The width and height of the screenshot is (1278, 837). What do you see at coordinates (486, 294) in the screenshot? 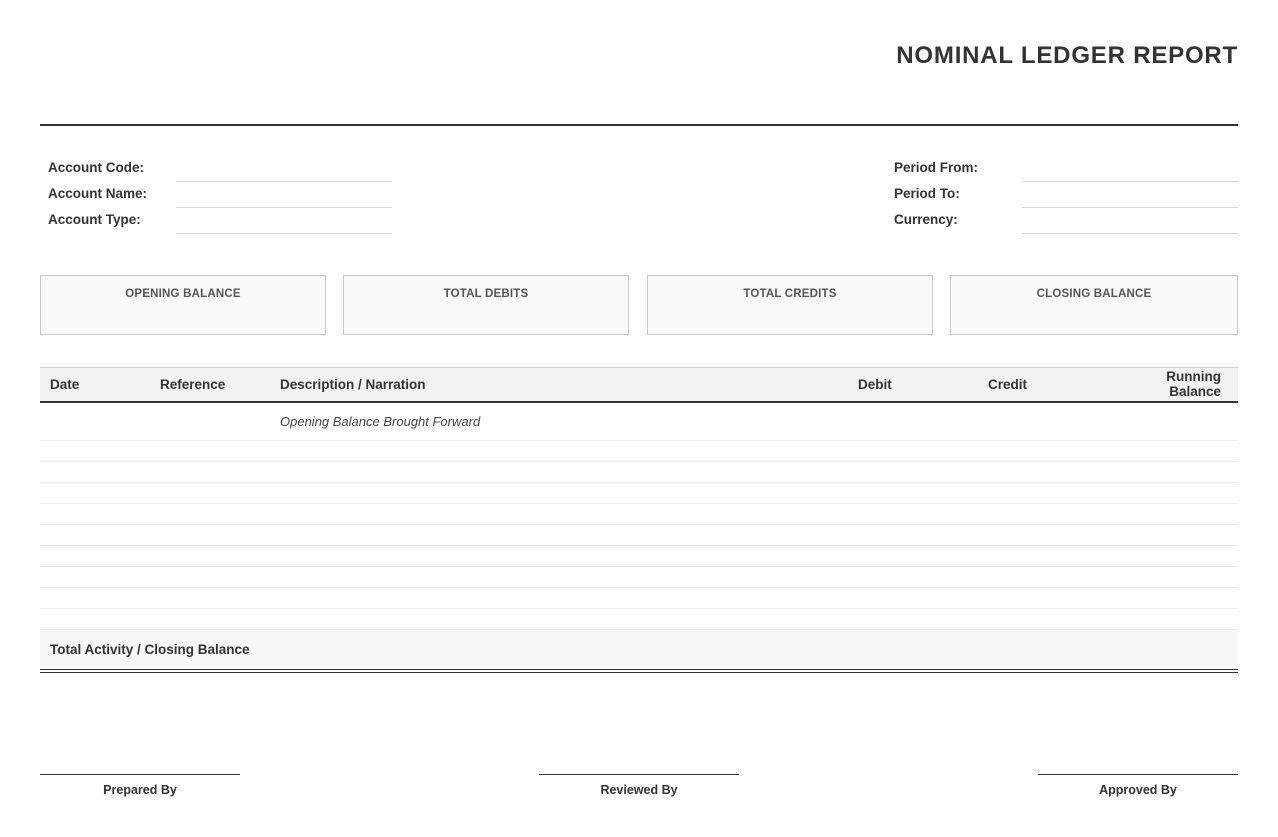
I see `total-debits-label: TOTAL DEBITS` at bounding box center [486, 294].